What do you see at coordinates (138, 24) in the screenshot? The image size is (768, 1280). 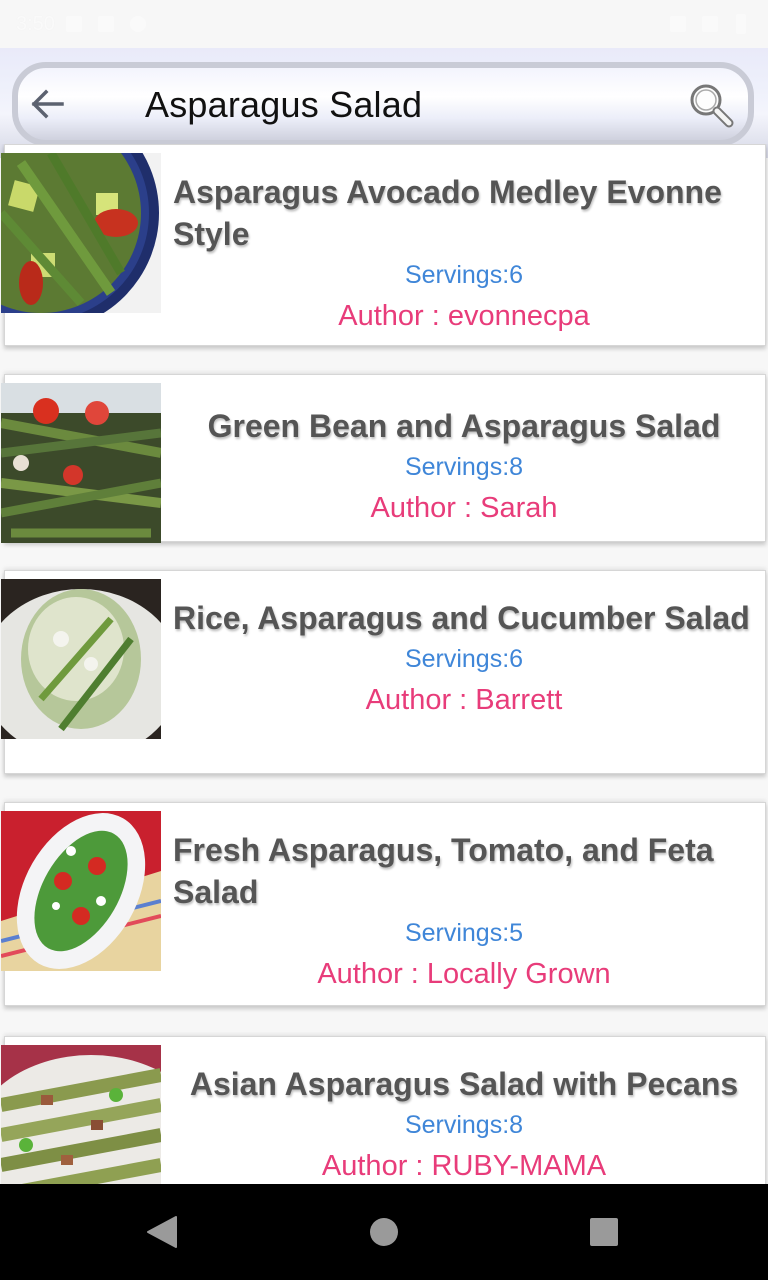 I see `sync-icon` at bounding box center [138, 24].